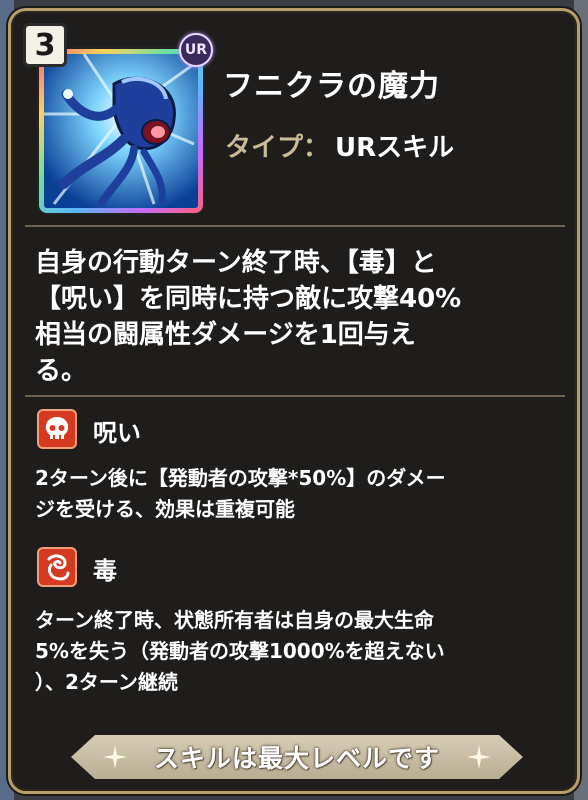 The image size is (588, 800). What do you see at coordinates (57, 567) in the screenshot?
I see `poison-icon` at bounding box center [57, 567].